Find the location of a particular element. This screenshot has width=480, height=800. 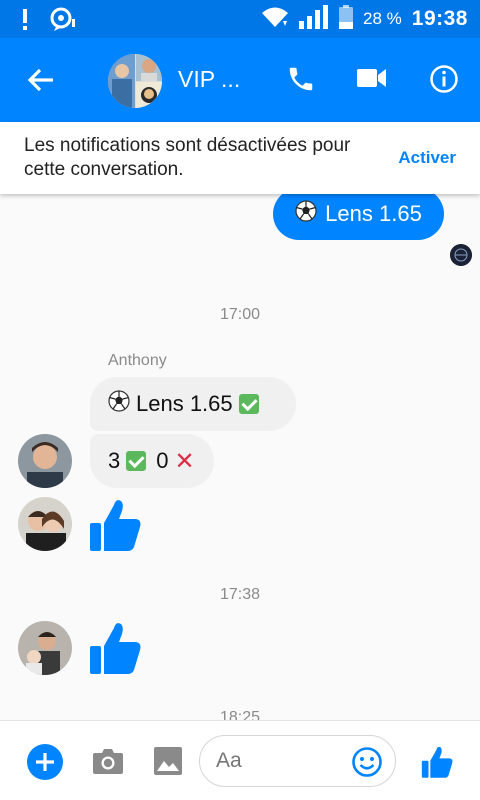

group-avatar is located at coordinates (135, 81).